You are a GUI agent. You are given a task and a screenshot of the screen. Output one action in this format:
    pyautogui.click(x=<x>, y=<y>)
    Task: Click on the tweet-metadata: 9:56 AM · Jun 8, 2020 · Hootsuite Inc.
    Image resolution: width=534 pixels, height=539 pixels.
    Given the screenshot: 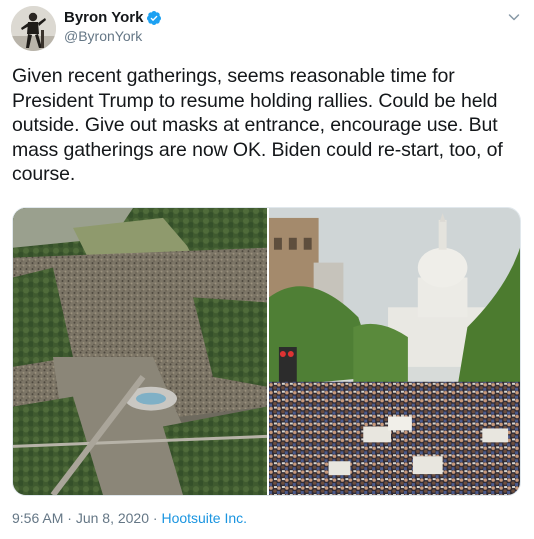 What is the action you would take?
    pyautogui.click(x=129, y=518)
    